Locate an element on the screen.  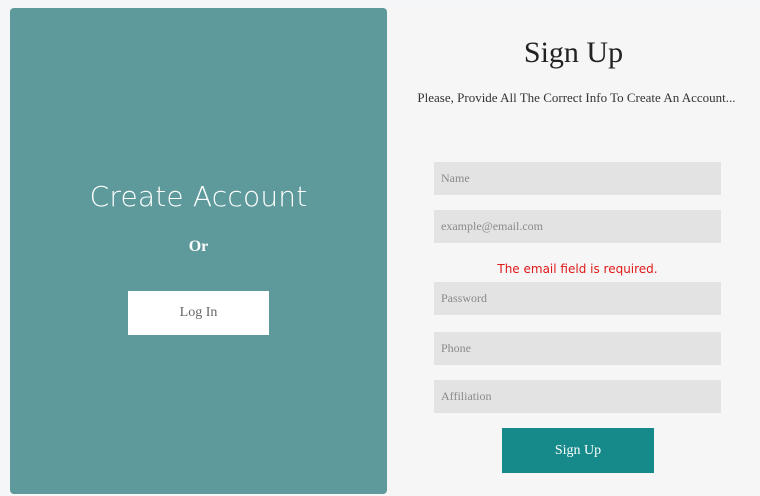
phone-field is located at coordinates (577, 348).